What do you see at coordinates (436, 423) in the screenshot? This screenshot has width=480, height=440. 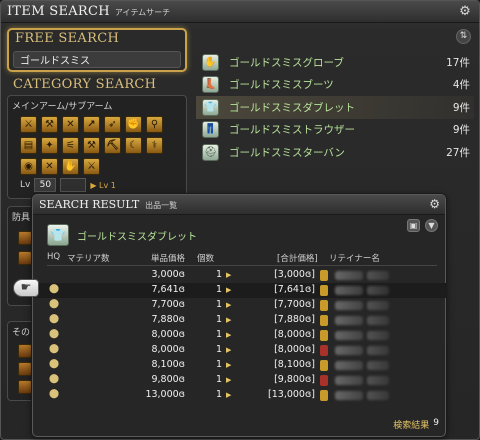 I see `result-count-value: 9` at bounding box center [436, 423].